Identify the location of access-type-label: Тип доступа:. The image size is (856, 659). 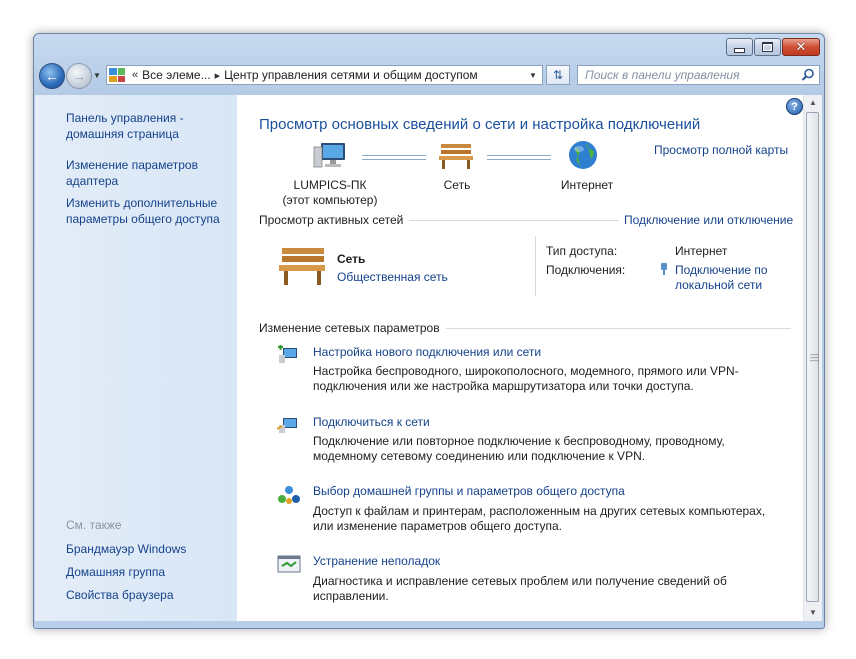
(582, 251).